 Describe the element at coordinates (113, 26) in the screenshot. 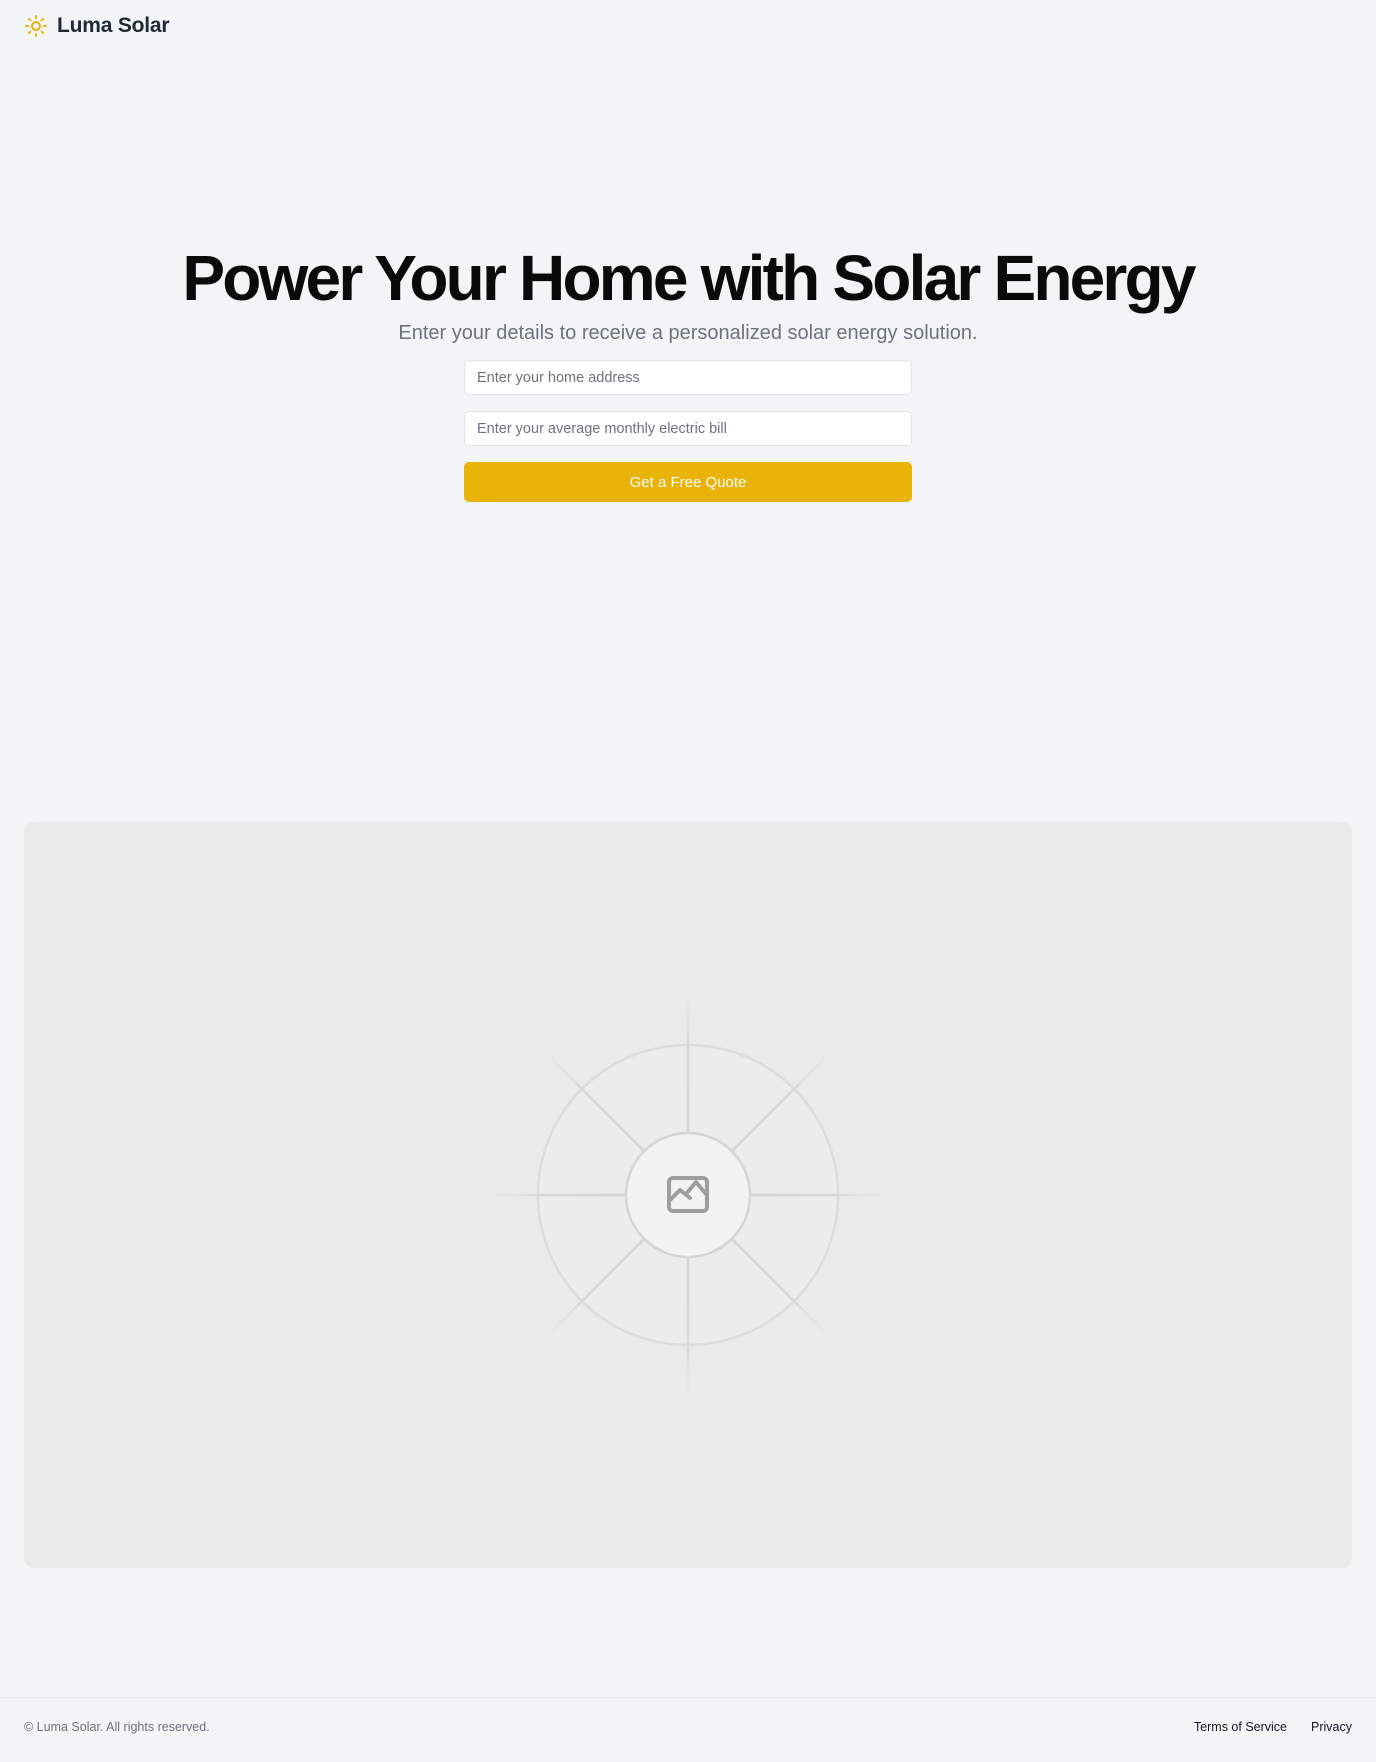

I see `brand-name: Luma Solar` at that location.